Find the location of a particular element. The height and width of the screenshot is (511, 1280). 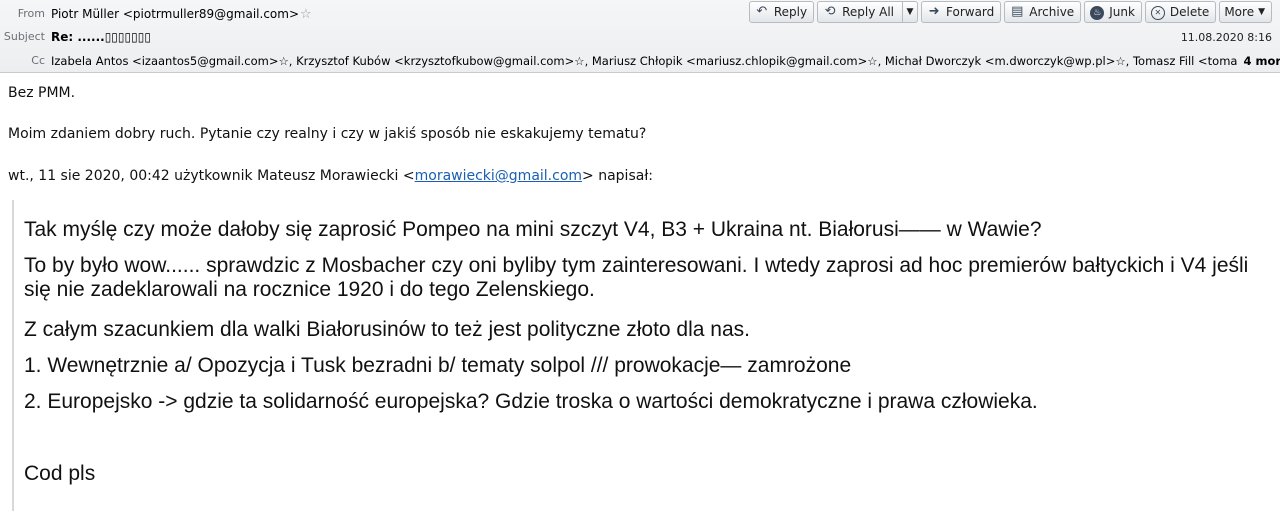

reply-icon: ↶ is located at coordinates (762, 11).